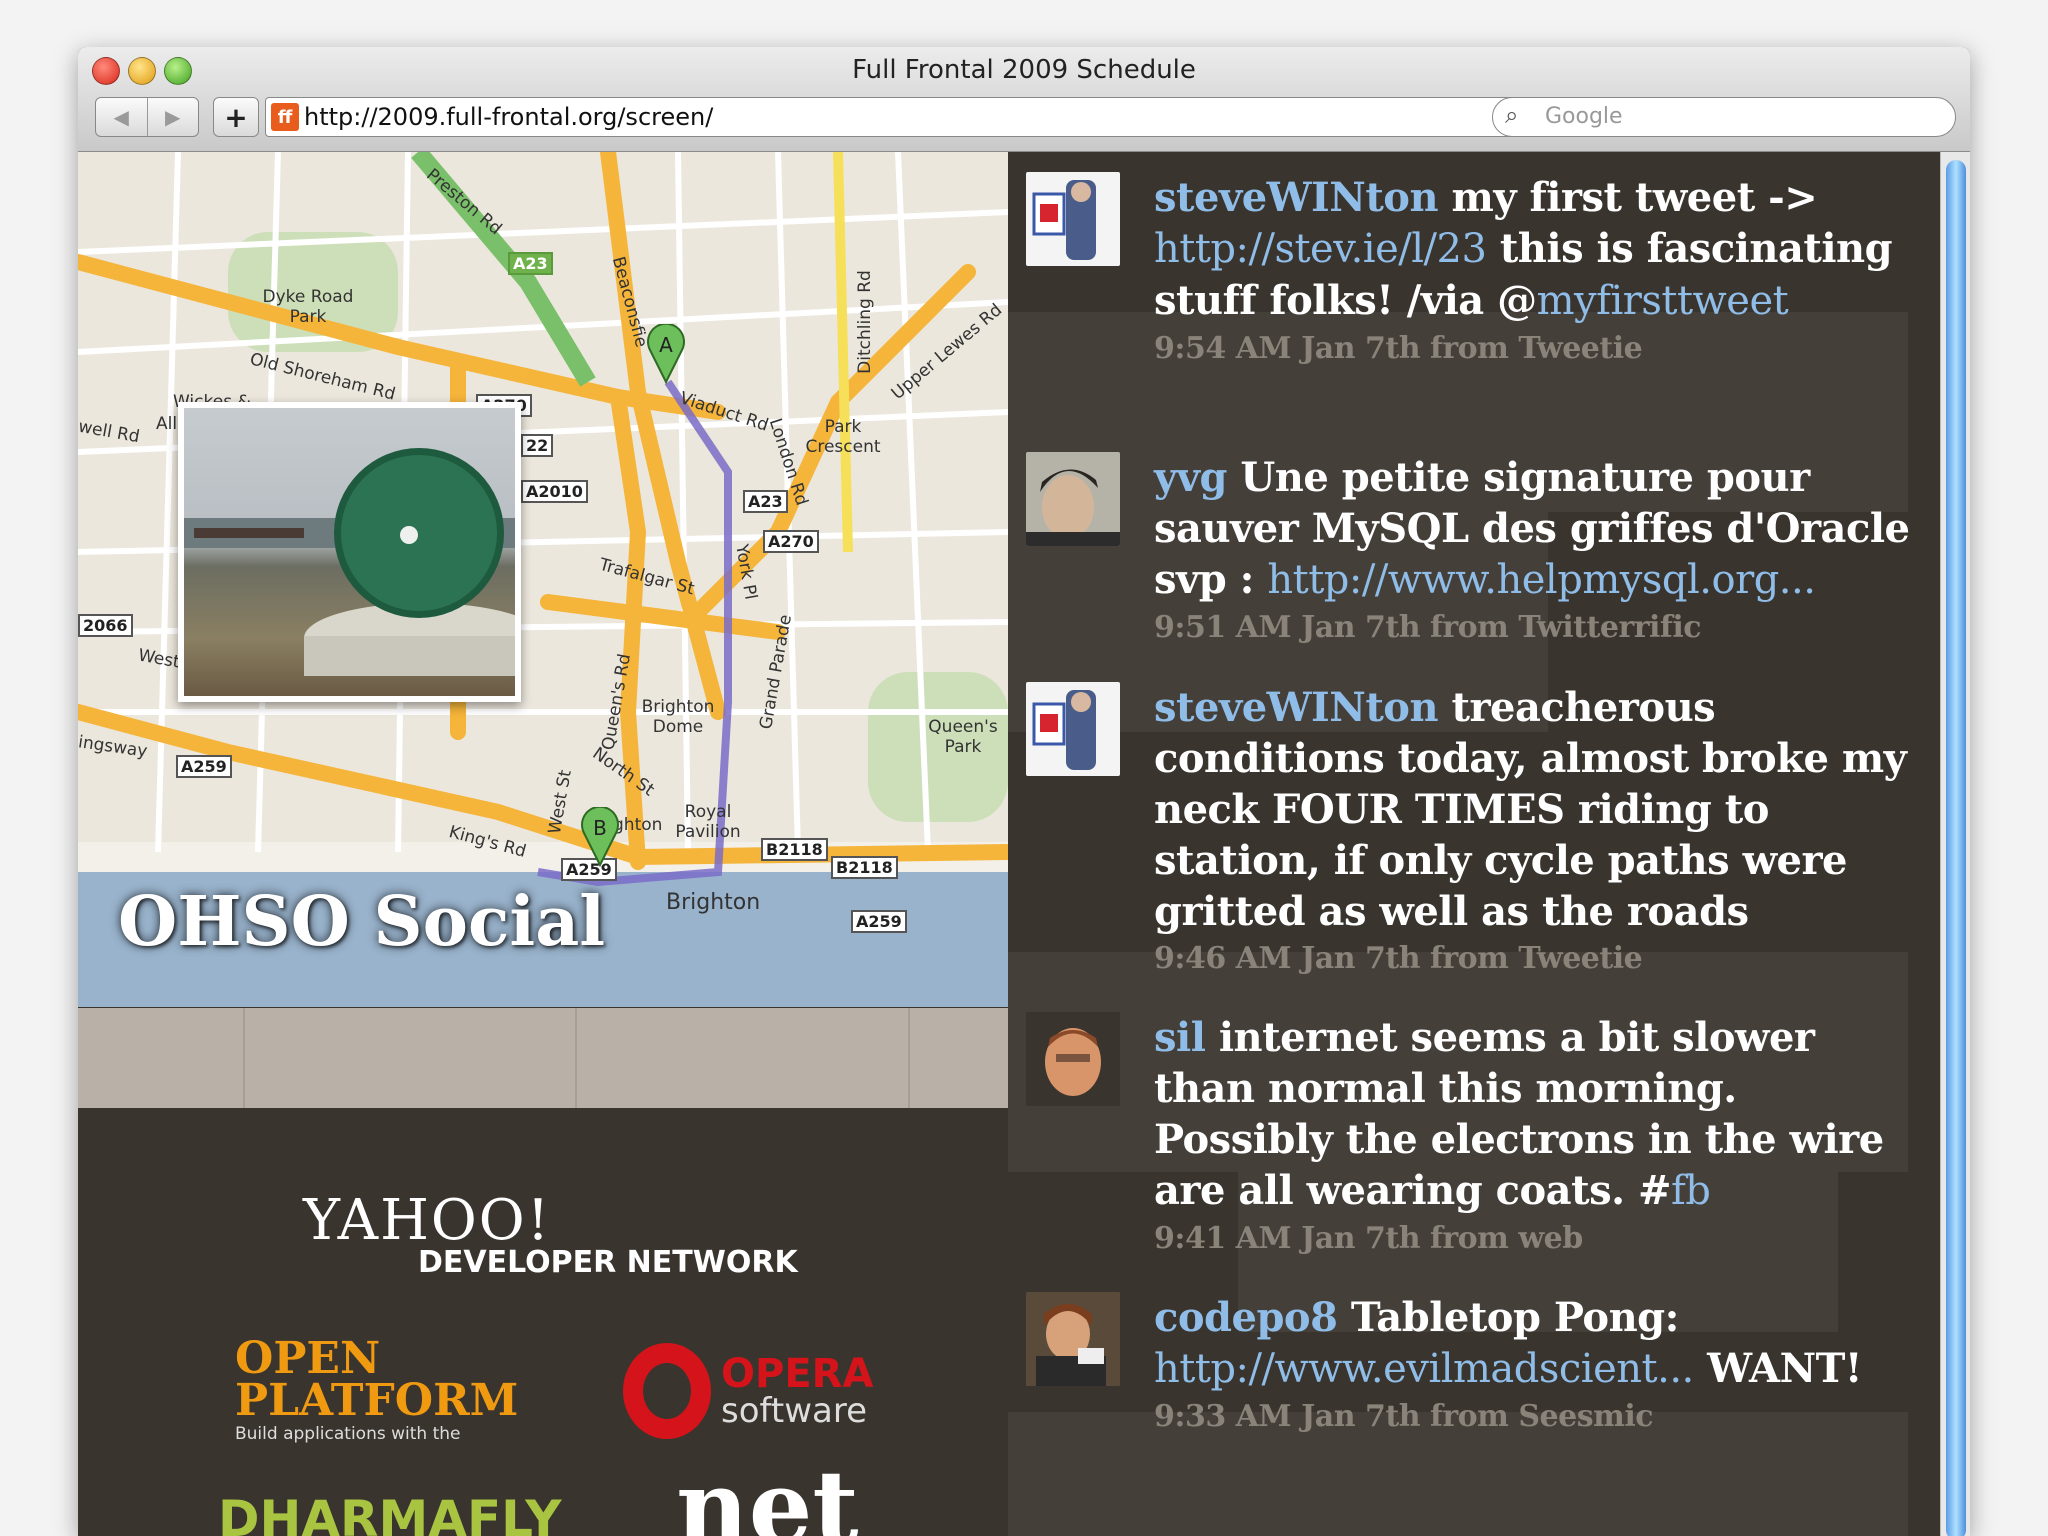  Describe the element at coordinates (349, 562) in the screenshot. I see `photo-image` at that location.